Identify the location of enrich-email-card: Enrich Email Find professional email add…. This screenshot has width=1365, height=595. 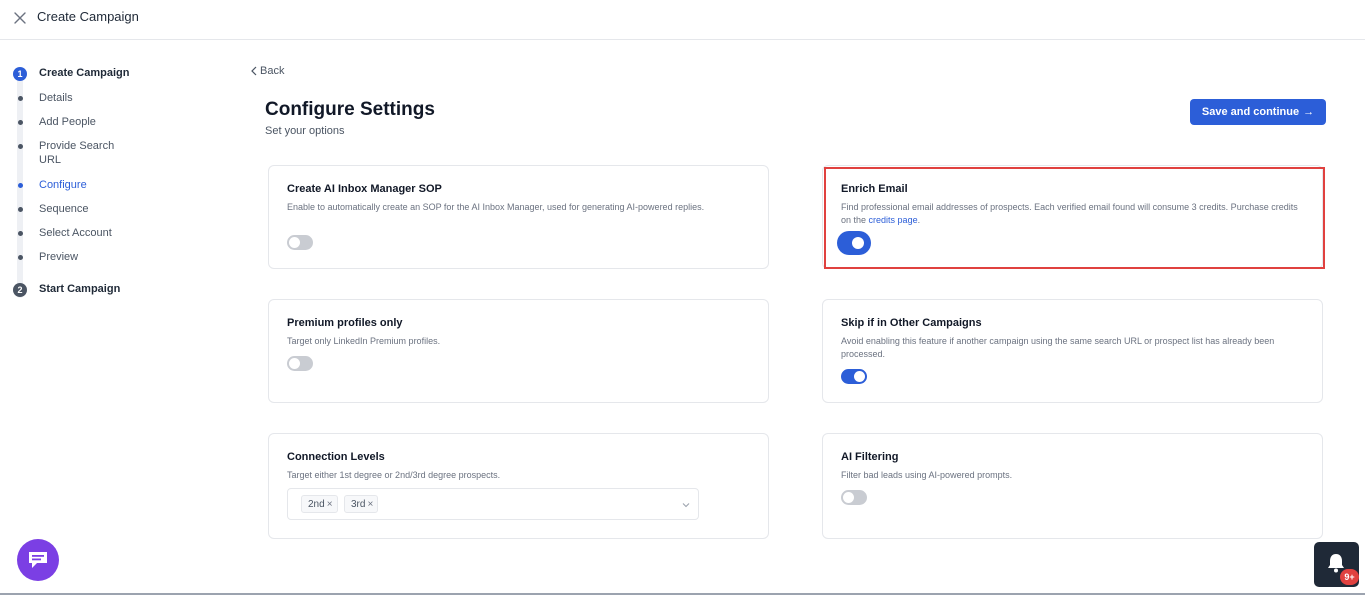
(1072, 217).